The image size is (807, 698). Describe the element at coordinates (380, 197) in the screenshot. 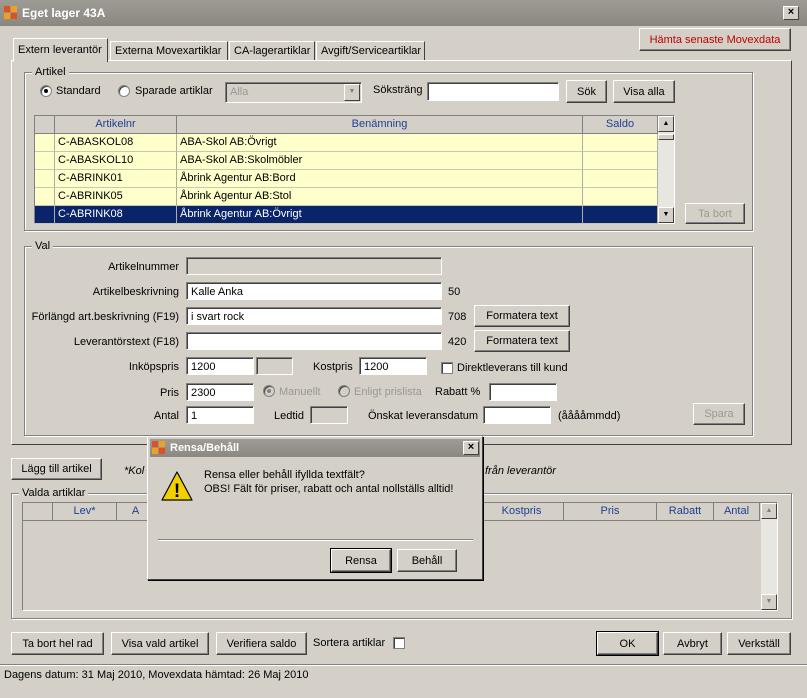

I see `cell-benamning: Åbrink Agentur AB:Stol` at that location.